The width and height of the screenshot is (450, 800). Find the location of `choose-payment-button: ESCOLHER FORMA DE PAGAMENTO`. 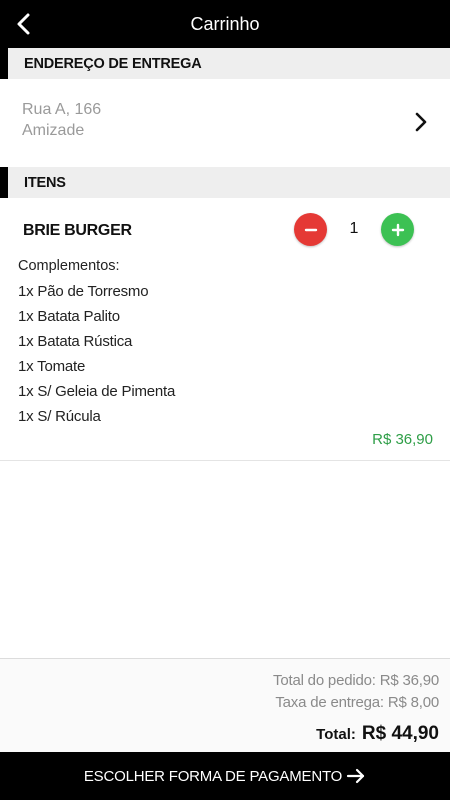

choose-payment-button: ESCOLHER FORMA DE PAGAMENTO is located at coordinates (225, 776).